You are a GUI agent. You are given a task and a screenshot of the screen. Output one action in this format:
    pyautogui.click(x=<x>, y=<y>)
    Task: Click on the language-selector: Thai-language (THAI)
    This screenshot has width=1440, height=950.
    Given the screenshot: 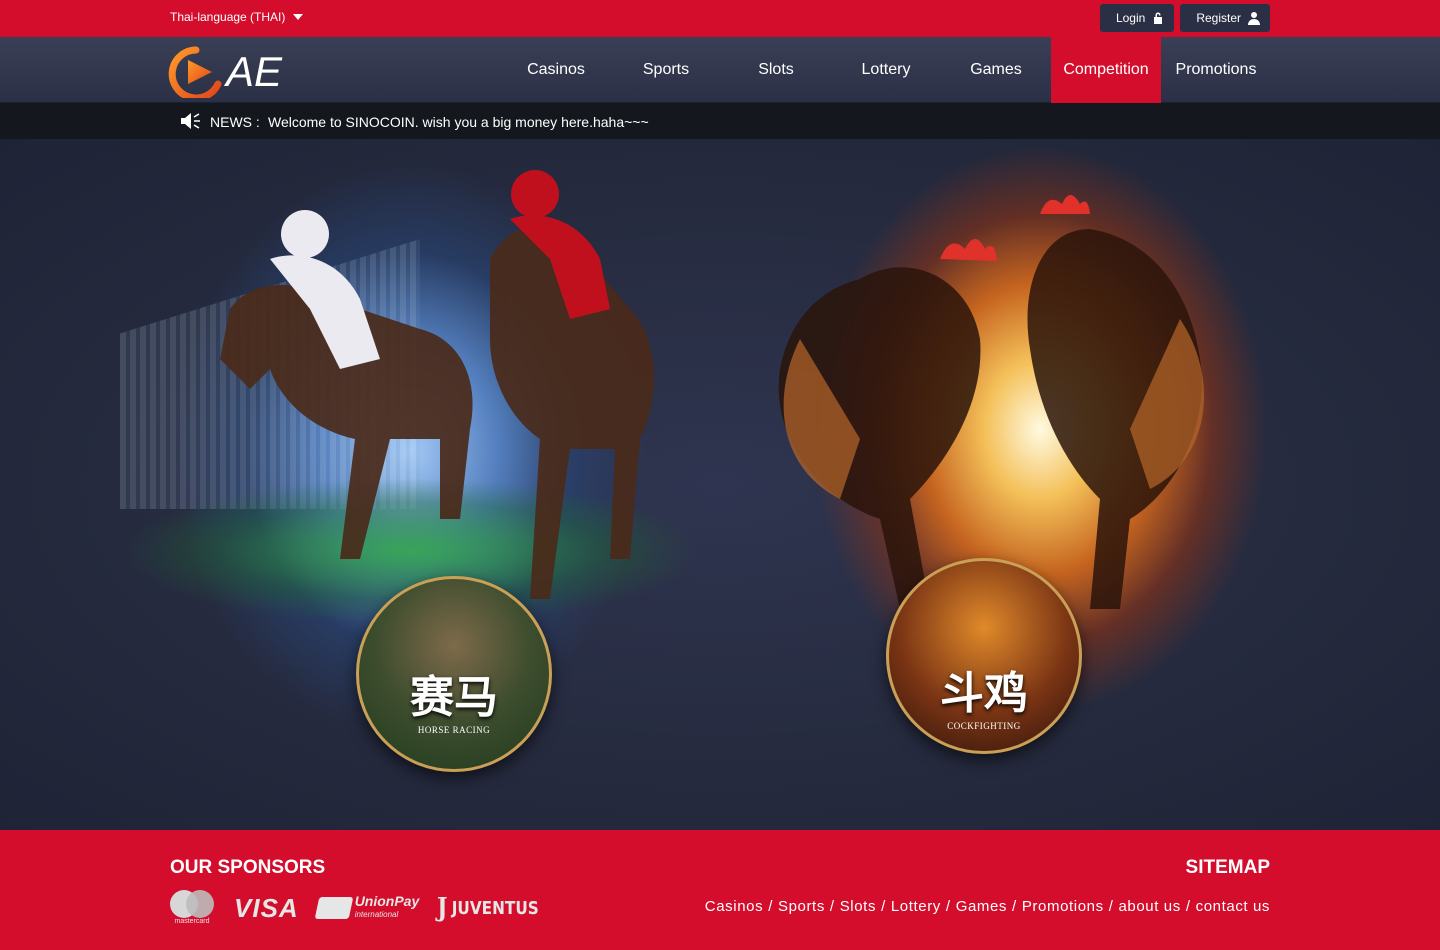 What is the action you would take?
    pyautogui.click(x=237, y=17)
    